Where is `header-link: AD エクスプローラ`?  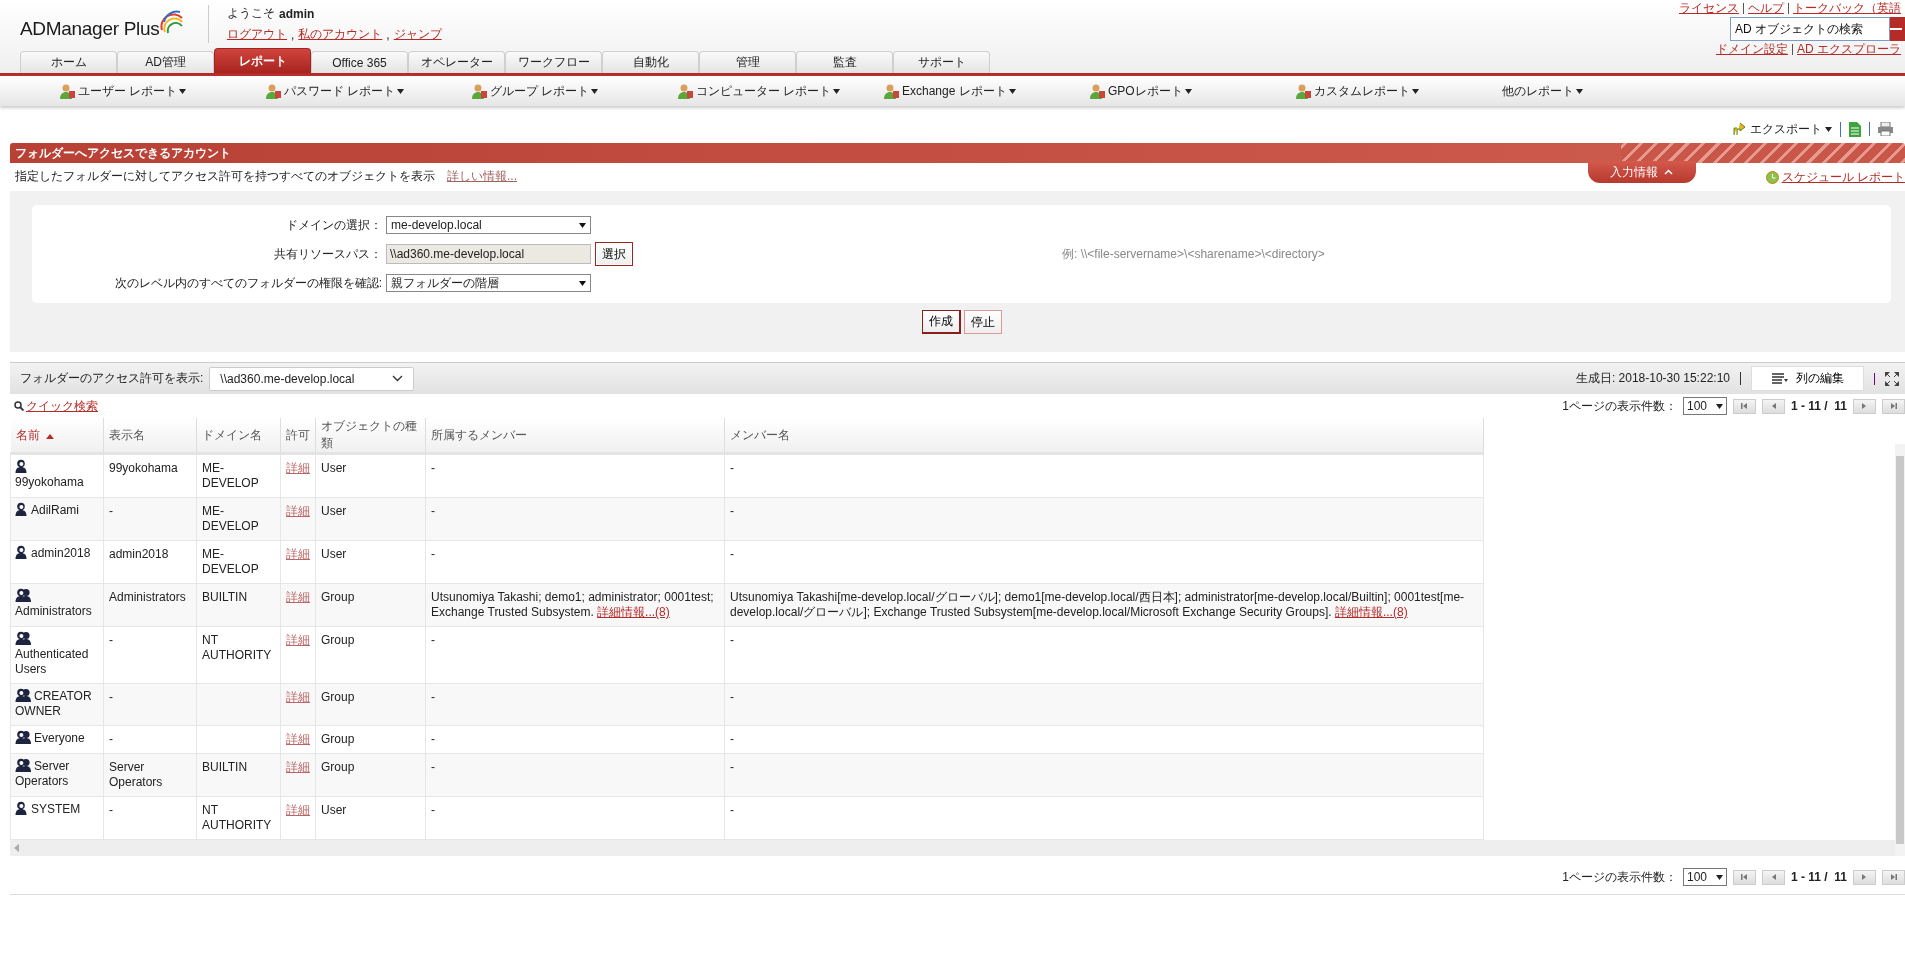
header-link: AD エクスプローラ is located at coordinates (1849, 49).